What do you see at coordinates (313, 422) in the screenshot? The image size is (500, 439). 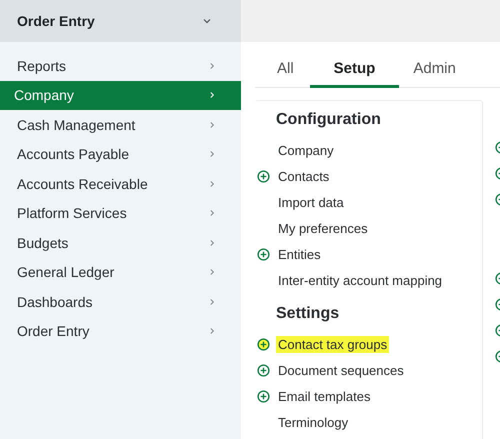 I see `menu-link: Terminology` at bounding box center [313, 422].